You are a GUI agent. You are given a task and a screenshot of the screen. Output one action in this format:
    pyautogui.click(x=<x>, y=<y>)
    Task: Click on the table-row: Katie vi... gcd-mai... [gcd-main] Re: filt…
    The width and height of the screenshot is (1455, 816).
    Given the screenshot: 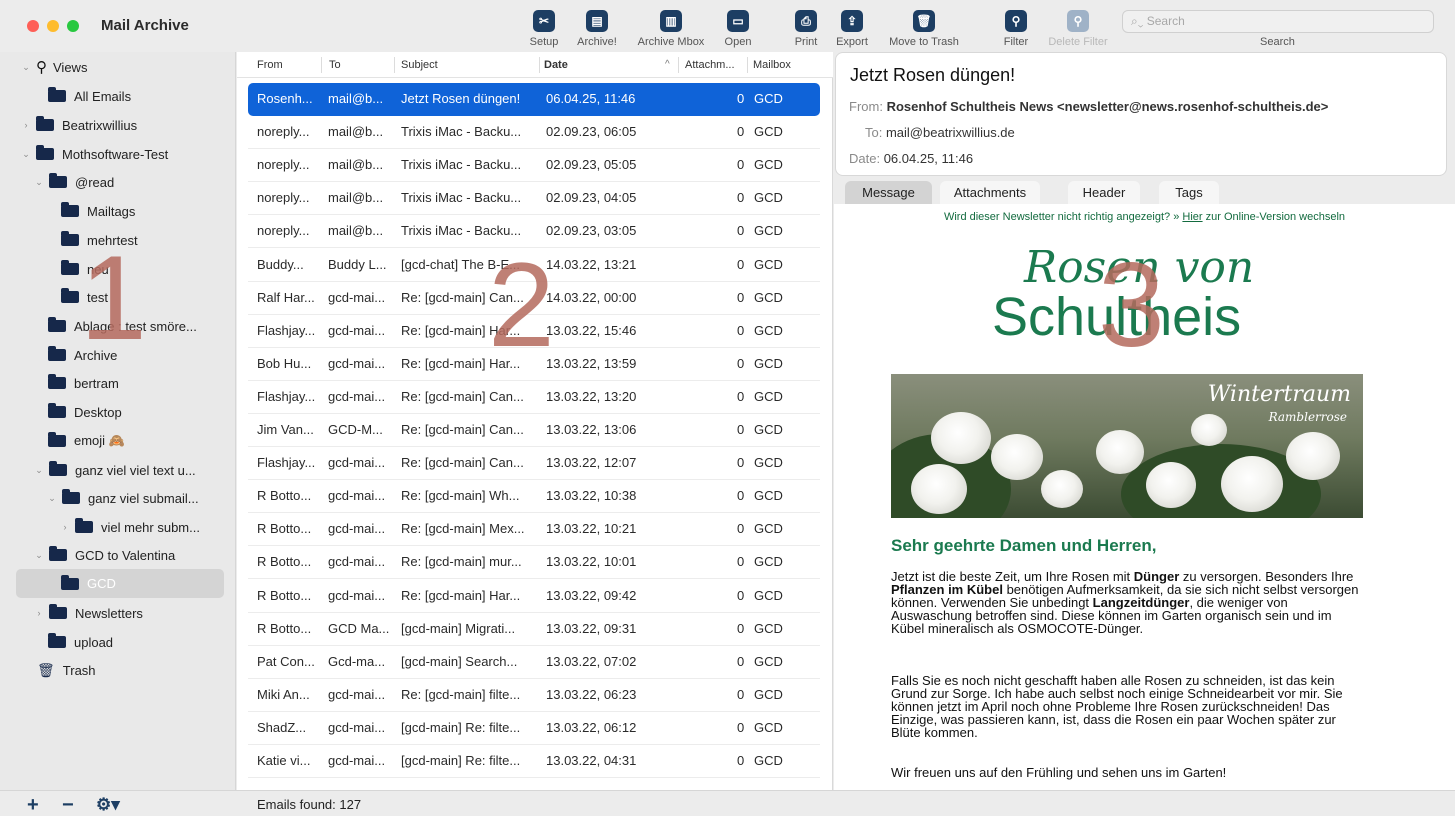 What is the action you would take?
    pyautogui.click(x=534, y=761)
    